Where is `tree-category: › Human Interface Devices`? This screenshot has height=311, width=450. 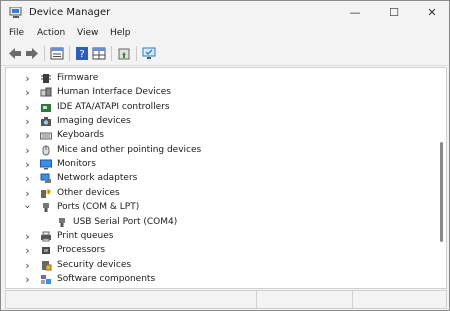 tree-category: › Human Interface Devices is located at coordinates (220, 93).